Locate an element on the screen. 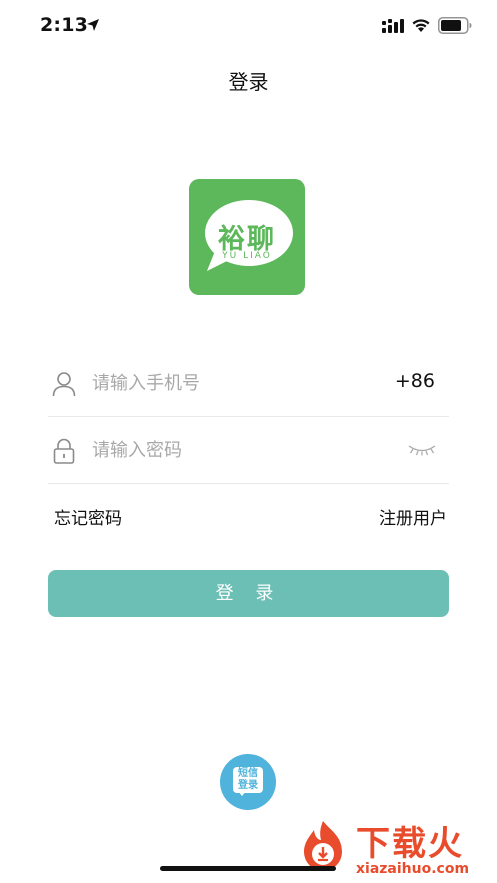  password-field is located at coordinates (248, 450).